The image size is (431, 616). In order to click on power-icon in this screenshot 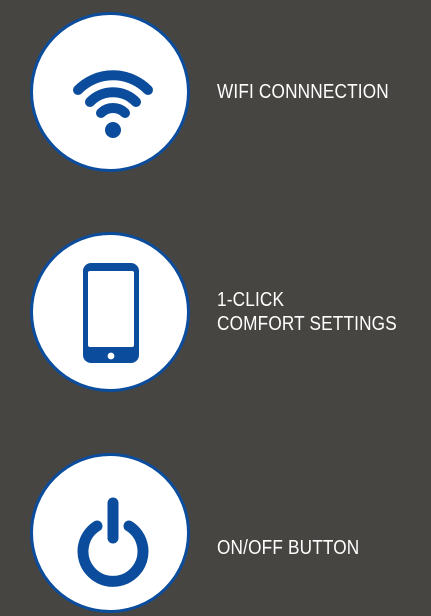, I will do `click(113, 542)`.